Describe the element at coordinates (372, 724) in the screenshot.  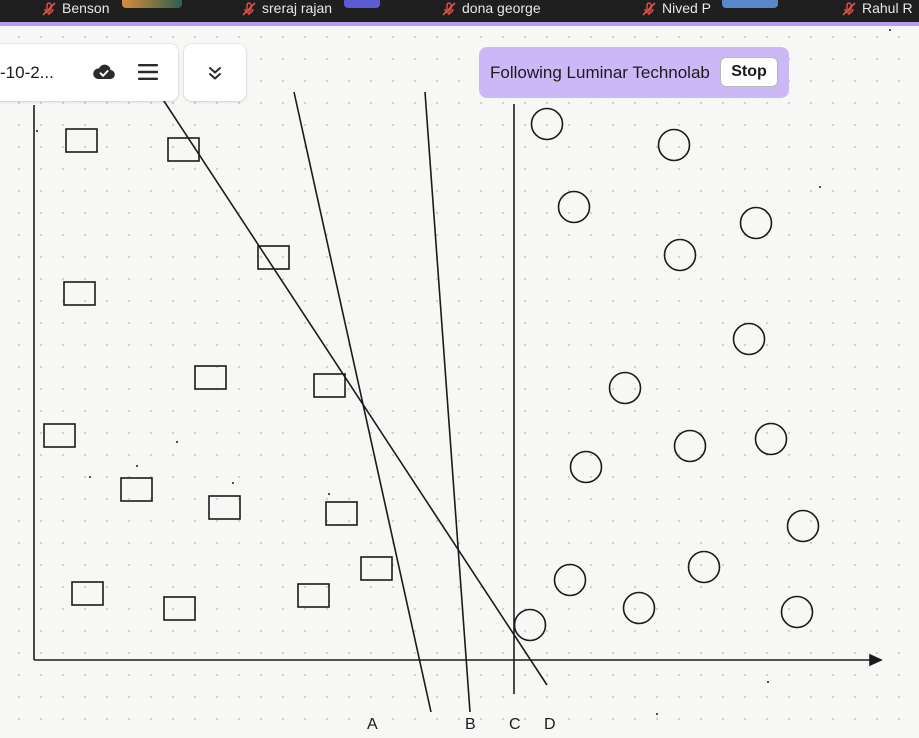
I see `line-label-a: A` at that location.